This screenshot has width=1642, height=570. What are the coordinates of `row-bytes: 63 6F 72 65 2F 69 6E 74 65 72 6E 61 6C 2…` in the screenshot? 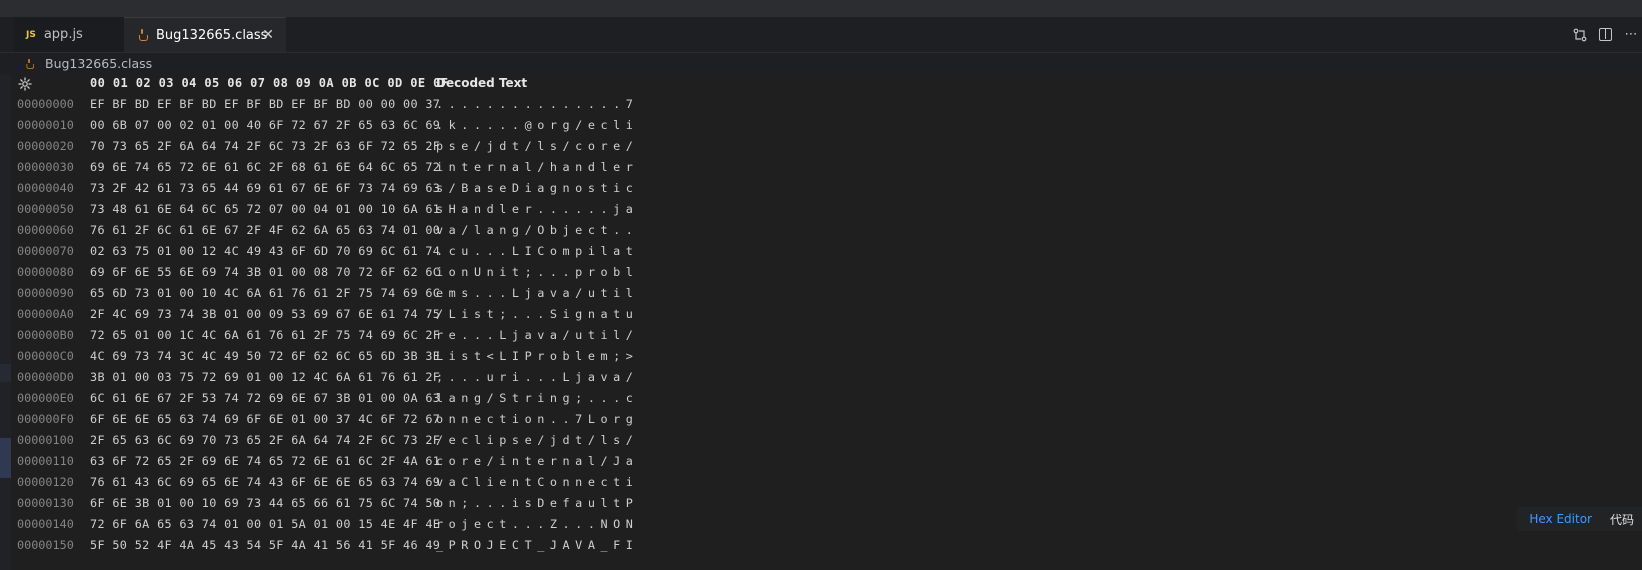 It's located at (265, 461).